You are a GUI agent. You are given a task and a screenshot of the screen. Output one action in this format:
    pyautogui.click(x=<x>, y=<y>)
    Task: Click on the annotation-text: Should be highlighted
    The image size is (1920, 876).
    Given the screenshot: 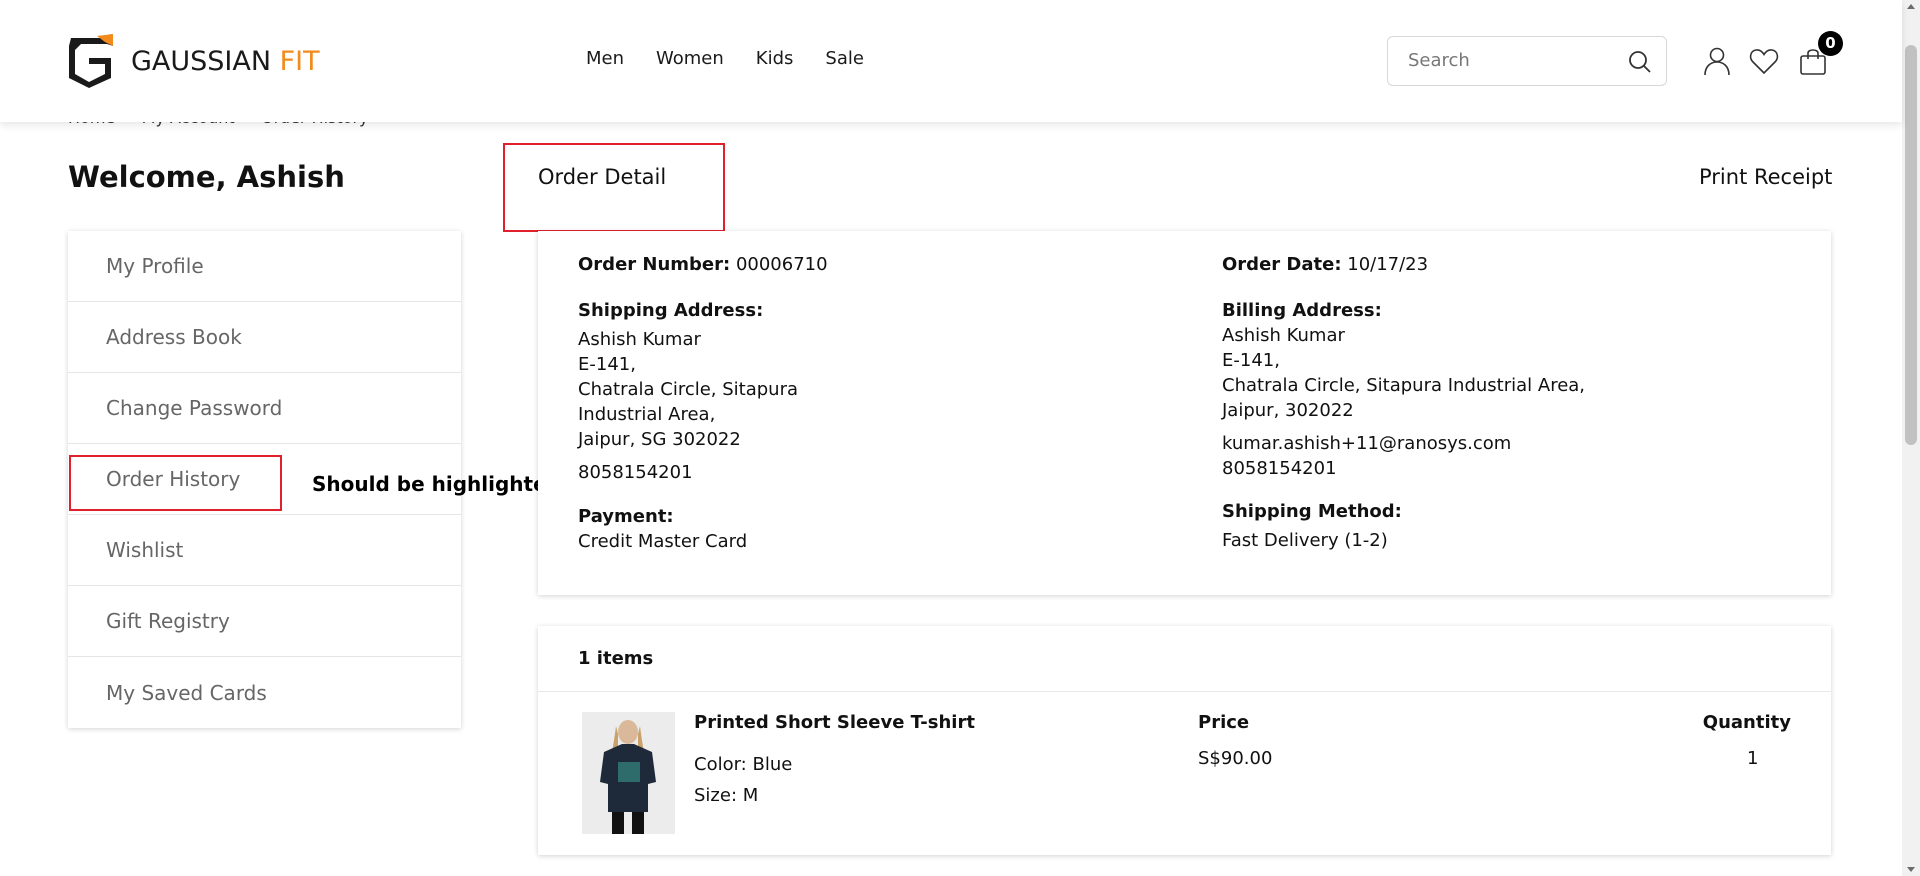 What is the action you would take?
    pyautogui.click(x=436, y=484)
    